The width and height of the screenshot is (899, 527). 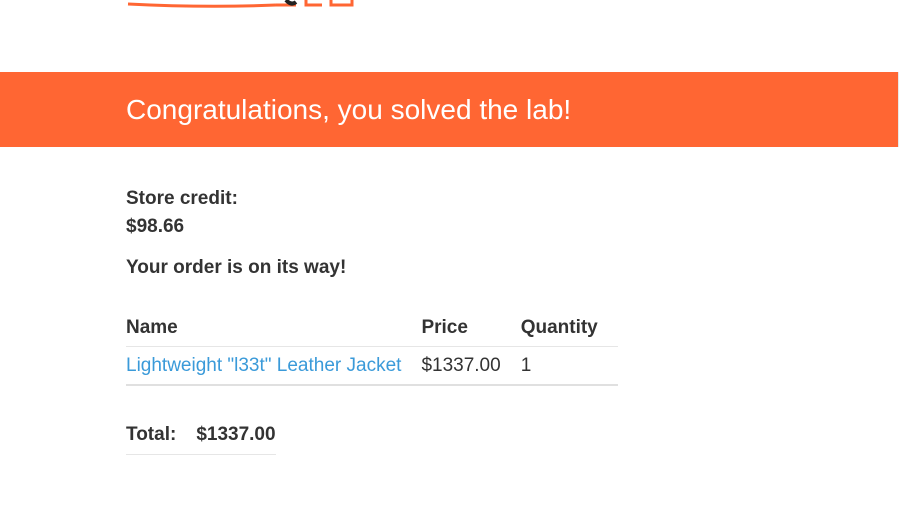 I want to click on total-label: Total:, so click(x=161, y=437).